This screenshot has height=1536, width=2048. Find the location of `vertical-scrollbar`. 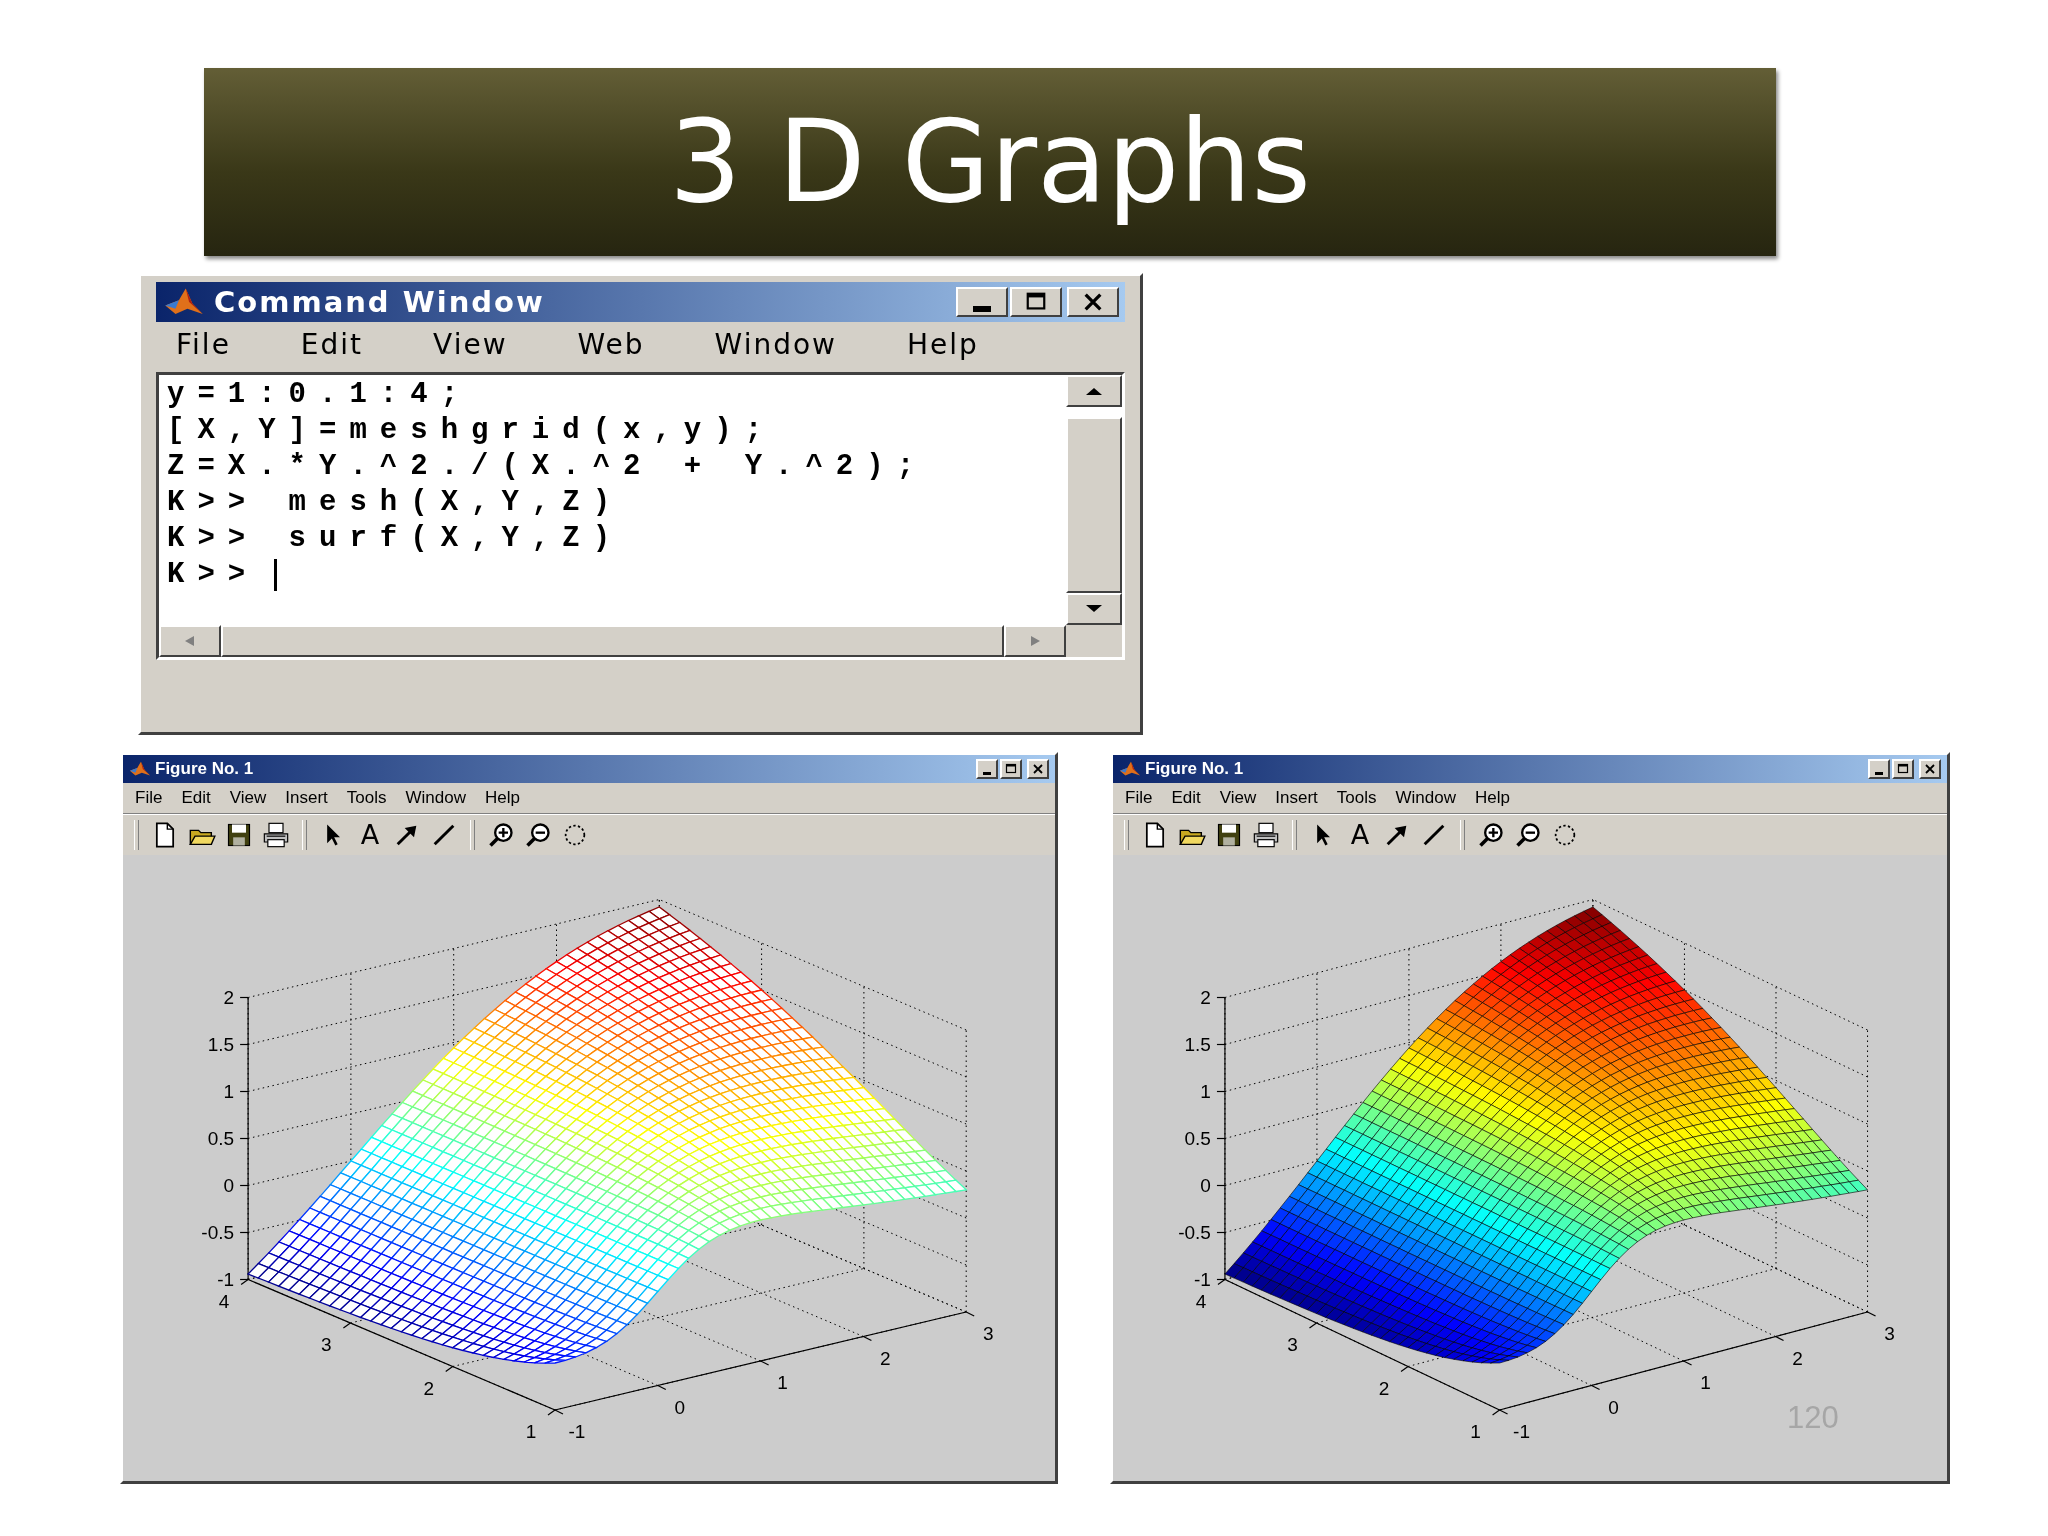

vertical-scrollbar is located at coordinates (1094, 500).